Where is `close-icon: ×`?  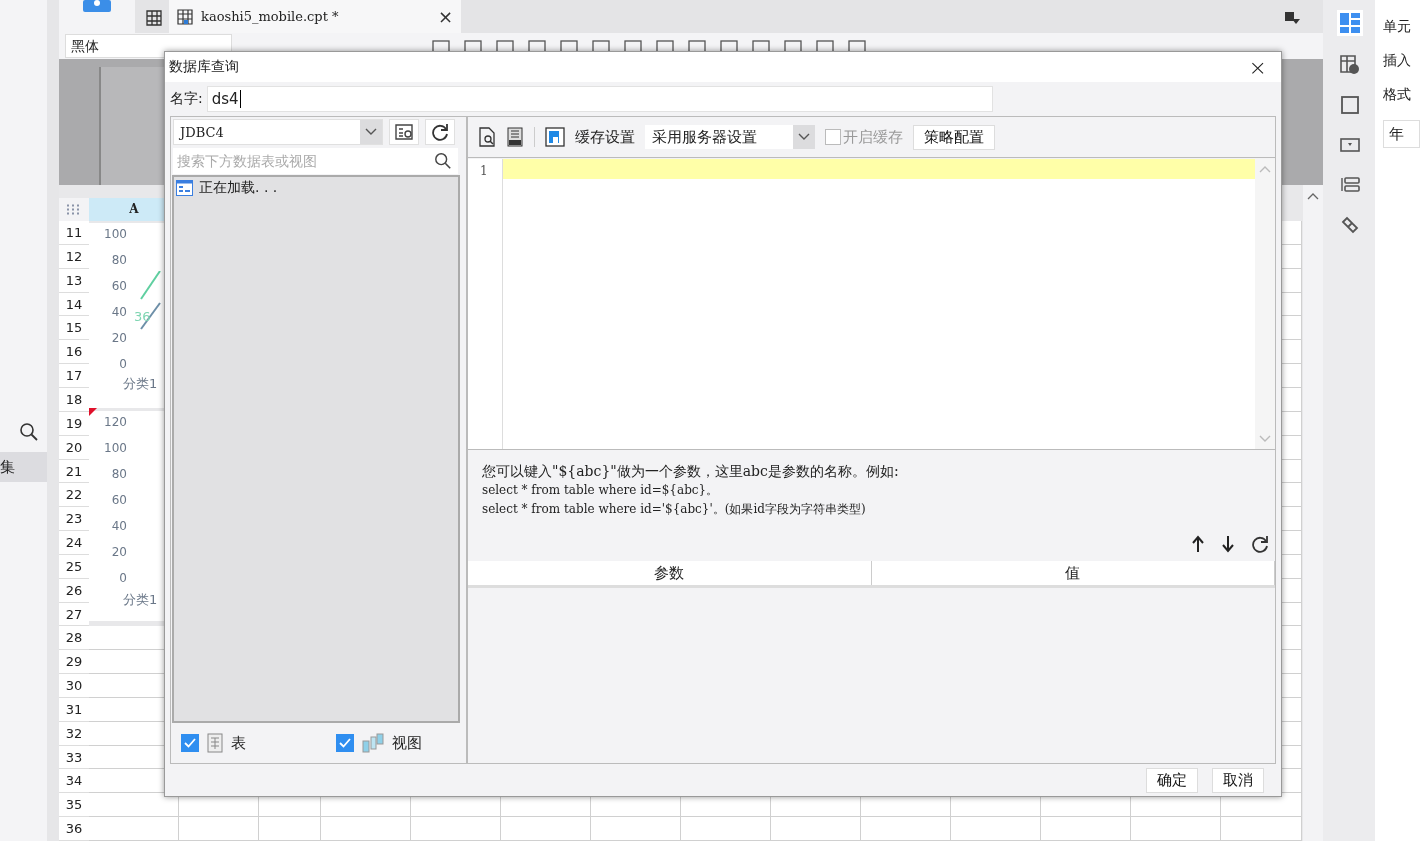
close-icon: × is located at coordinates (445, 17).